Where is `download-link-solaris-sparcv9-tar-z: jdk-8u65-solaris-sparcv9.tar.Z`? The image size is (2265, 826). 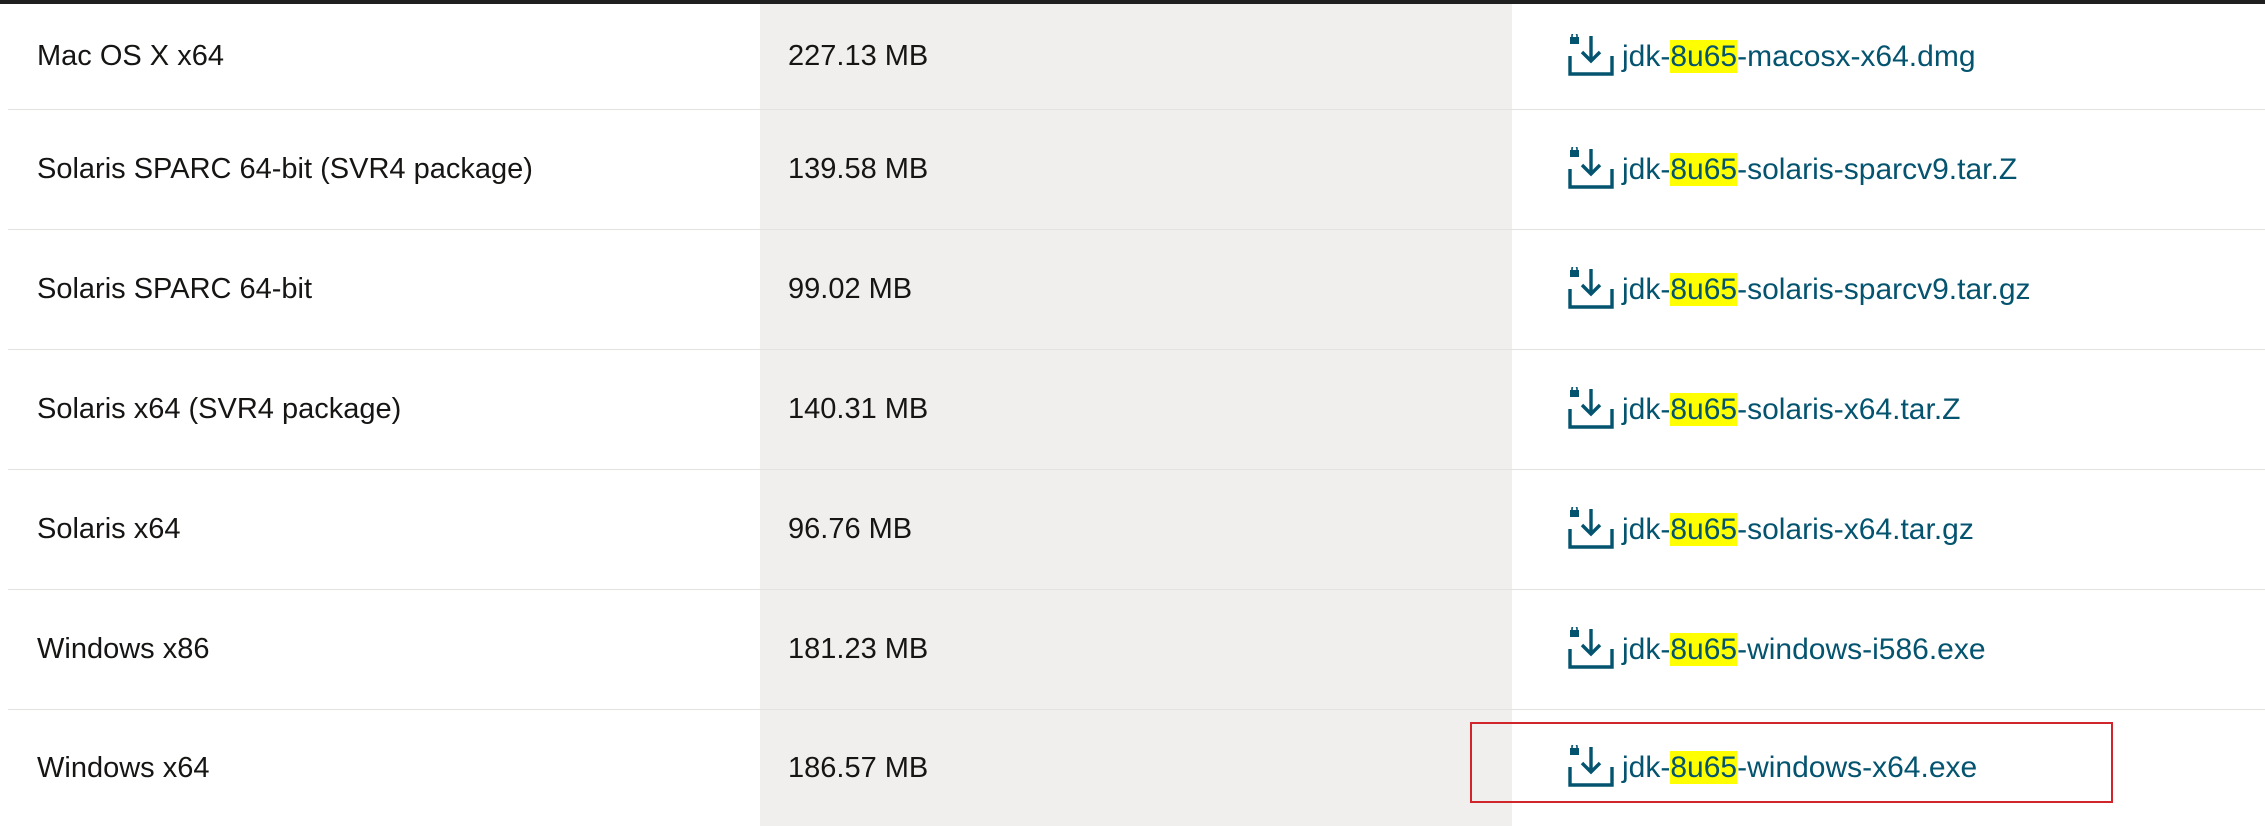
download-link-solaris-sparcv9-tar-z: jdk-8u65-solaris-sparcv9.tar.Z is located at coordinates (1820, 169).